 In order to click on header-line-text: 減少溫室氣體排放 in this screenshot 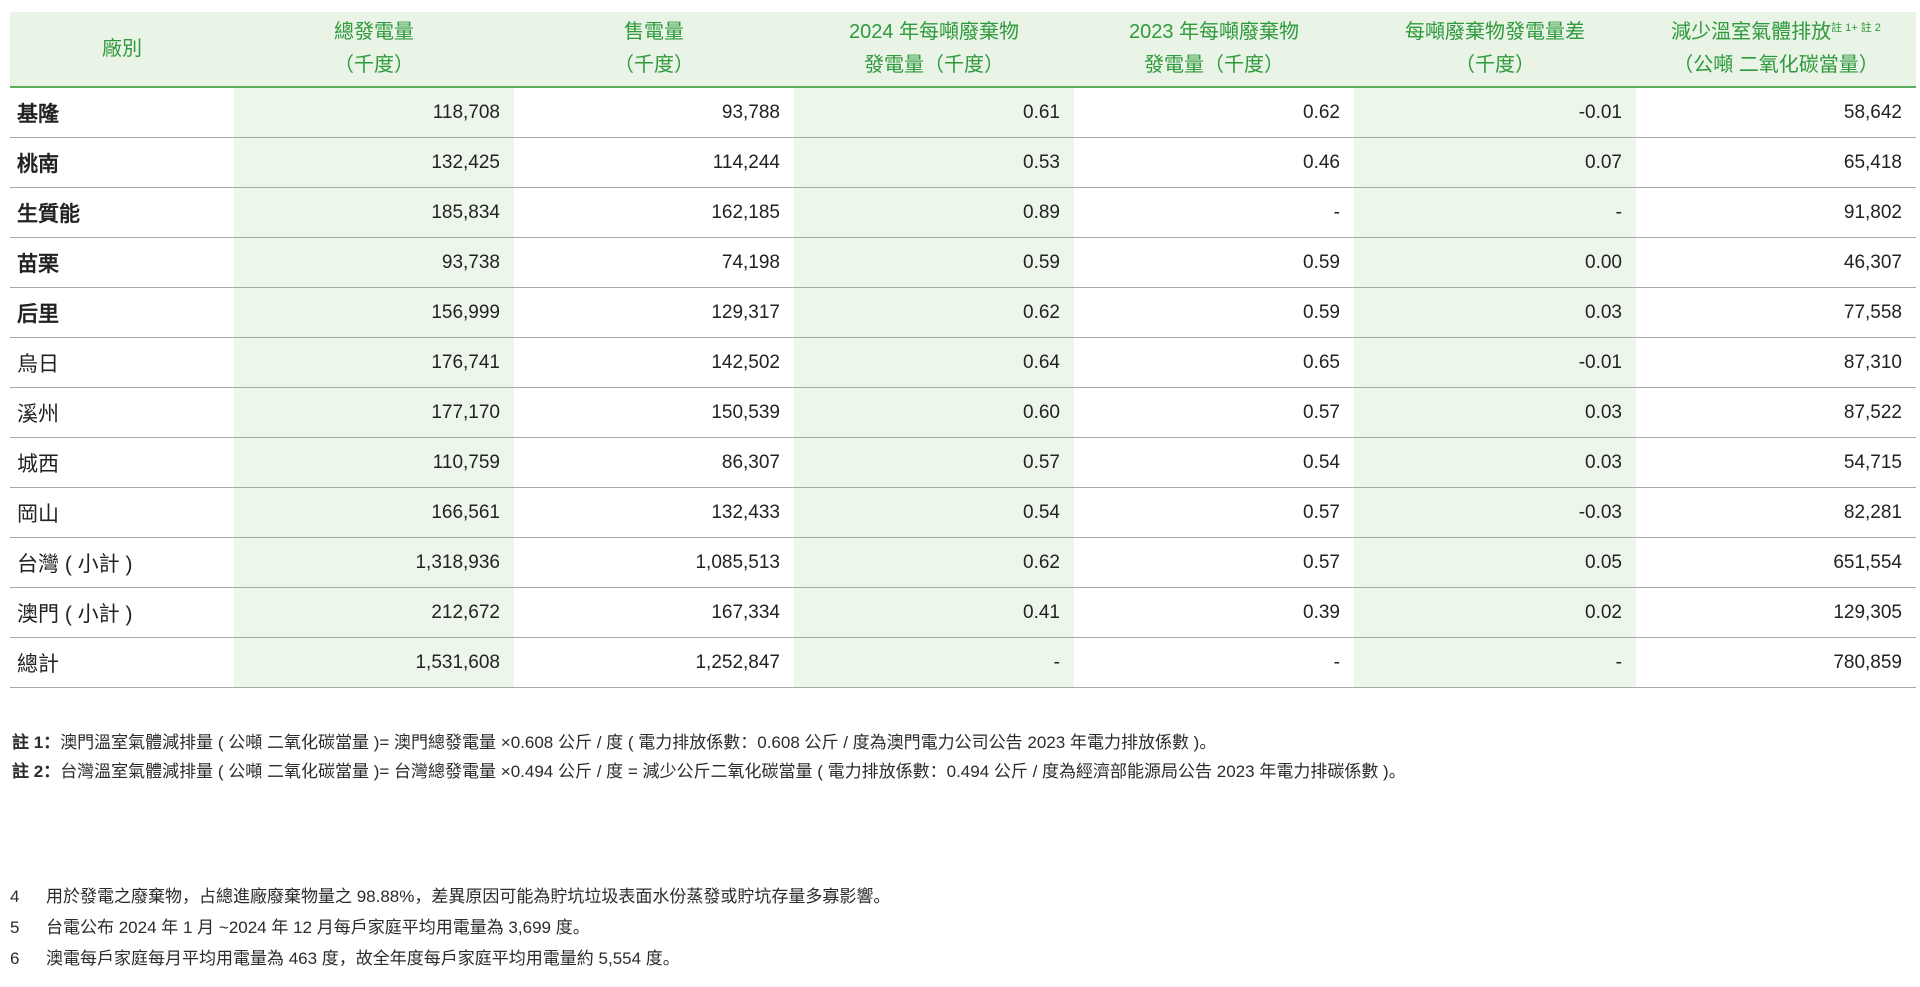, I will do `click(1751, 32)`.